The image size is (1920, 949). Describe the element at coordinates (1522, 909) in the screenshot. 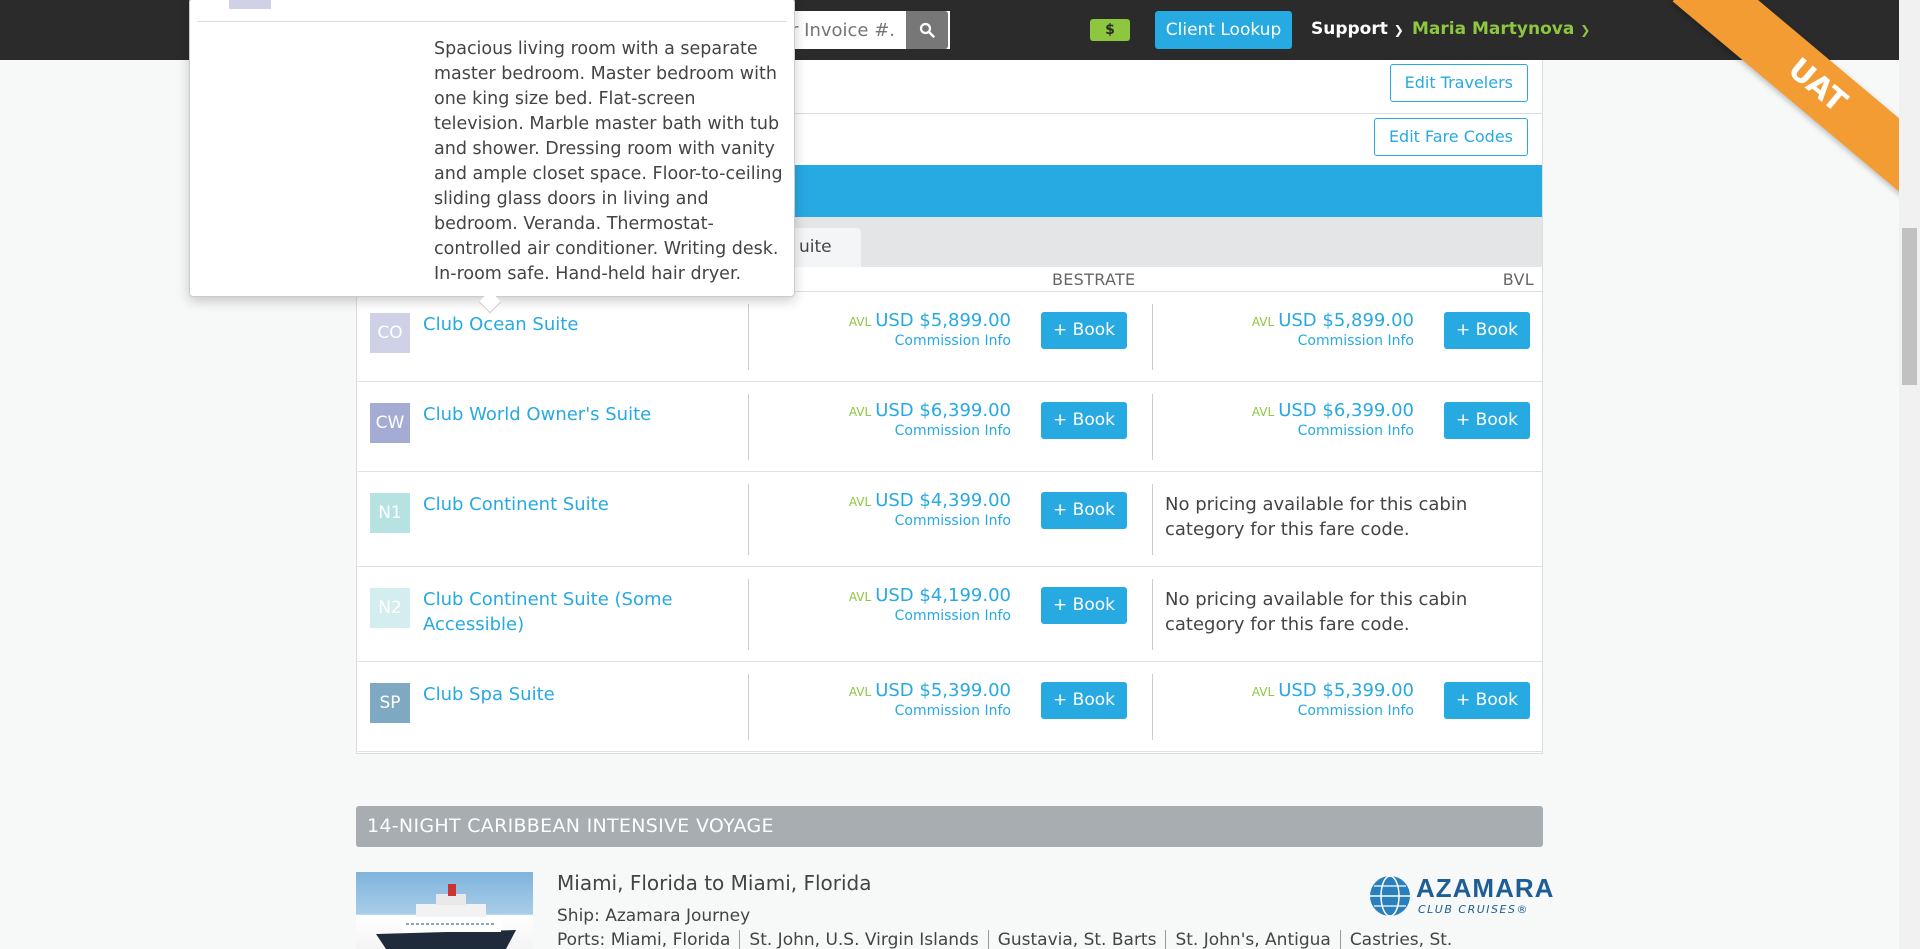

I see `logo-registered-mark: ®` at that location.